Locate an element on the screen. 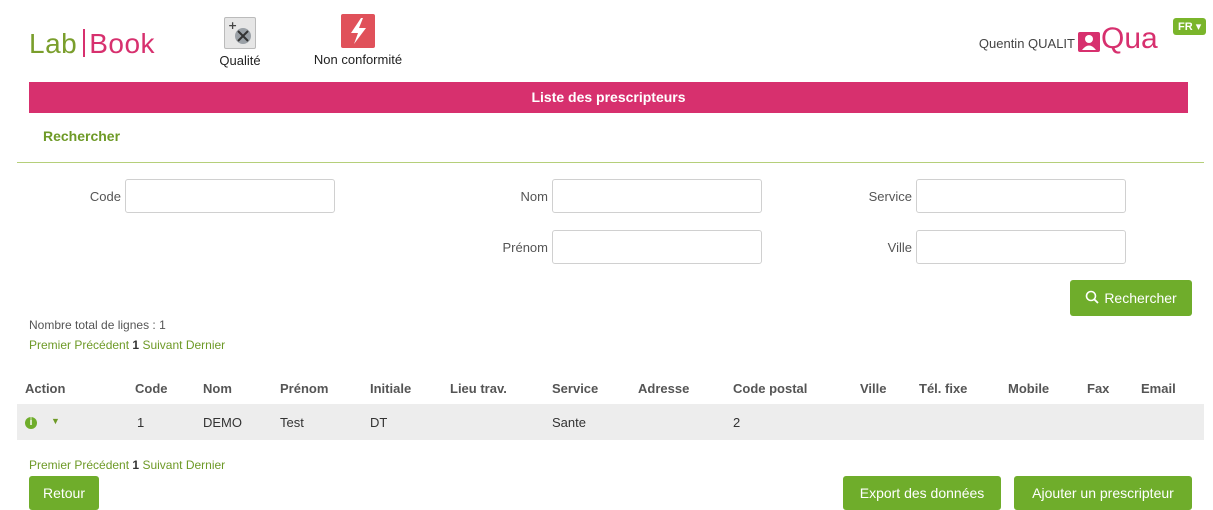 This screenshot has width=1213, height=510. add-prescriber-button: Ajouter un prescripteur is located at coordinates (1103, 493).